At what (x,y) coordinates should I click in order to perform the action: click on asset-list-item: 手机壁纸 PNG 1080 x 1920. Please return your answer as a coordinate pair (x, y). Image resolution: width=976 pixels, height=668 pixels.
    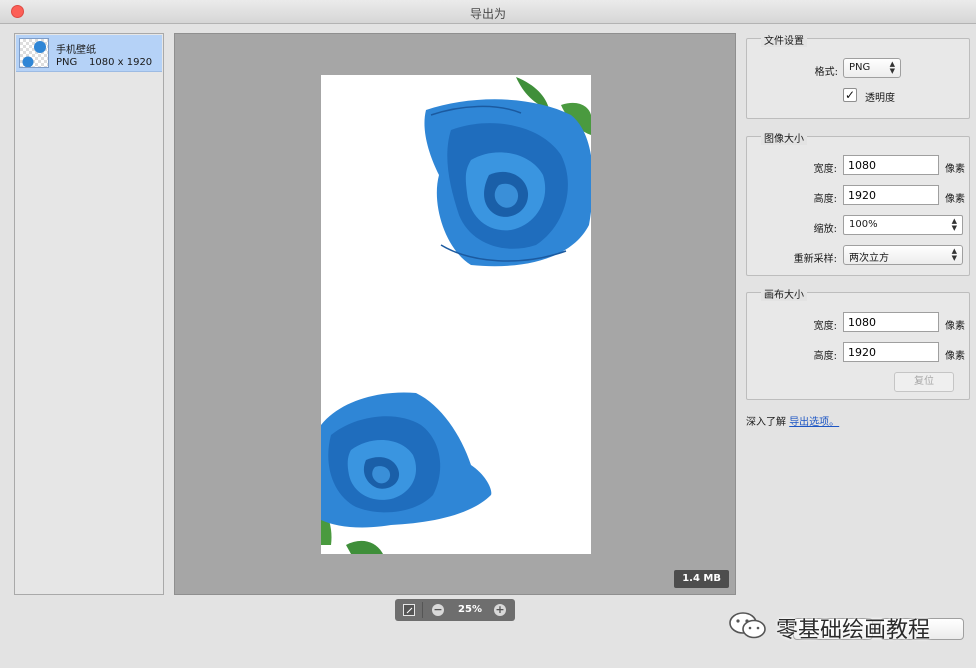
    Looking at the image, I should click on (89, 53).